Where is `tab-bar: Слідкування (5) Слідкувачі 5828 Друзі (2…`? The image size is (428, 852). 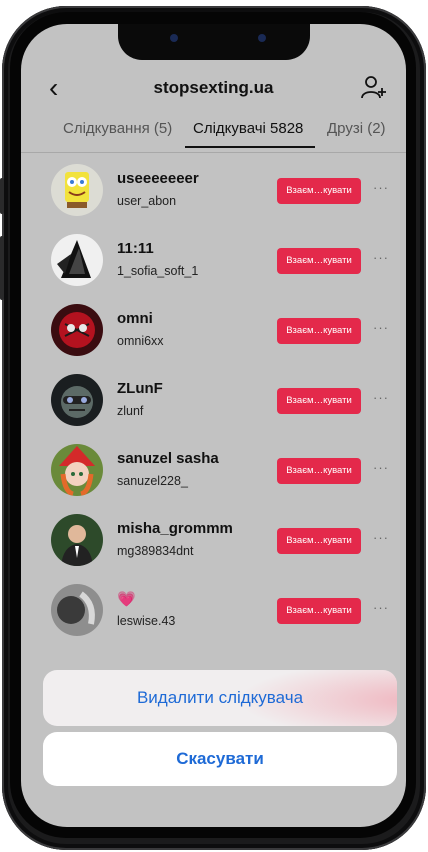
tab-bar: Слідкування (5) Слідкувачі 5828 Друзі (2… is located at coordinates (213, 134).